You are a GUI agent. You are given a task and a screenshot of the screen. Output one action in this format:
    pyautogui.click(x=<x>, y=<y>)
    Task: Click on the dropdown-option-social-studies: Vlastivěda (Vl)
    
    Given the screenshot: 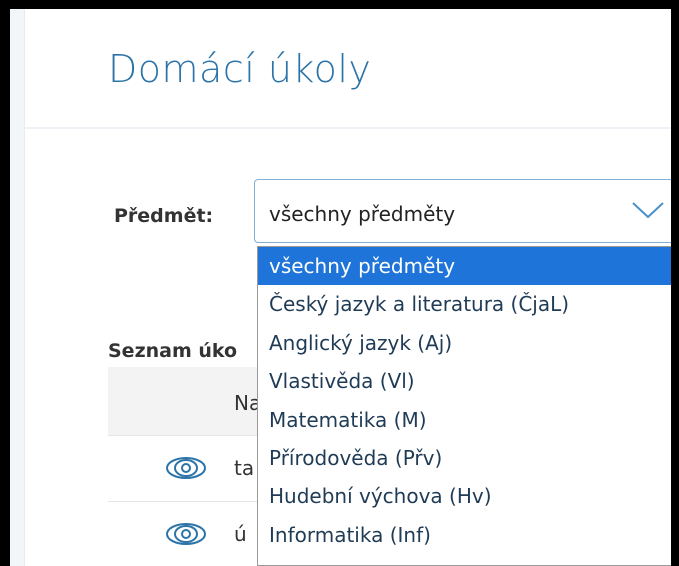 What is the action you would take?
    pyautogui.click(x=464, y=381)
    